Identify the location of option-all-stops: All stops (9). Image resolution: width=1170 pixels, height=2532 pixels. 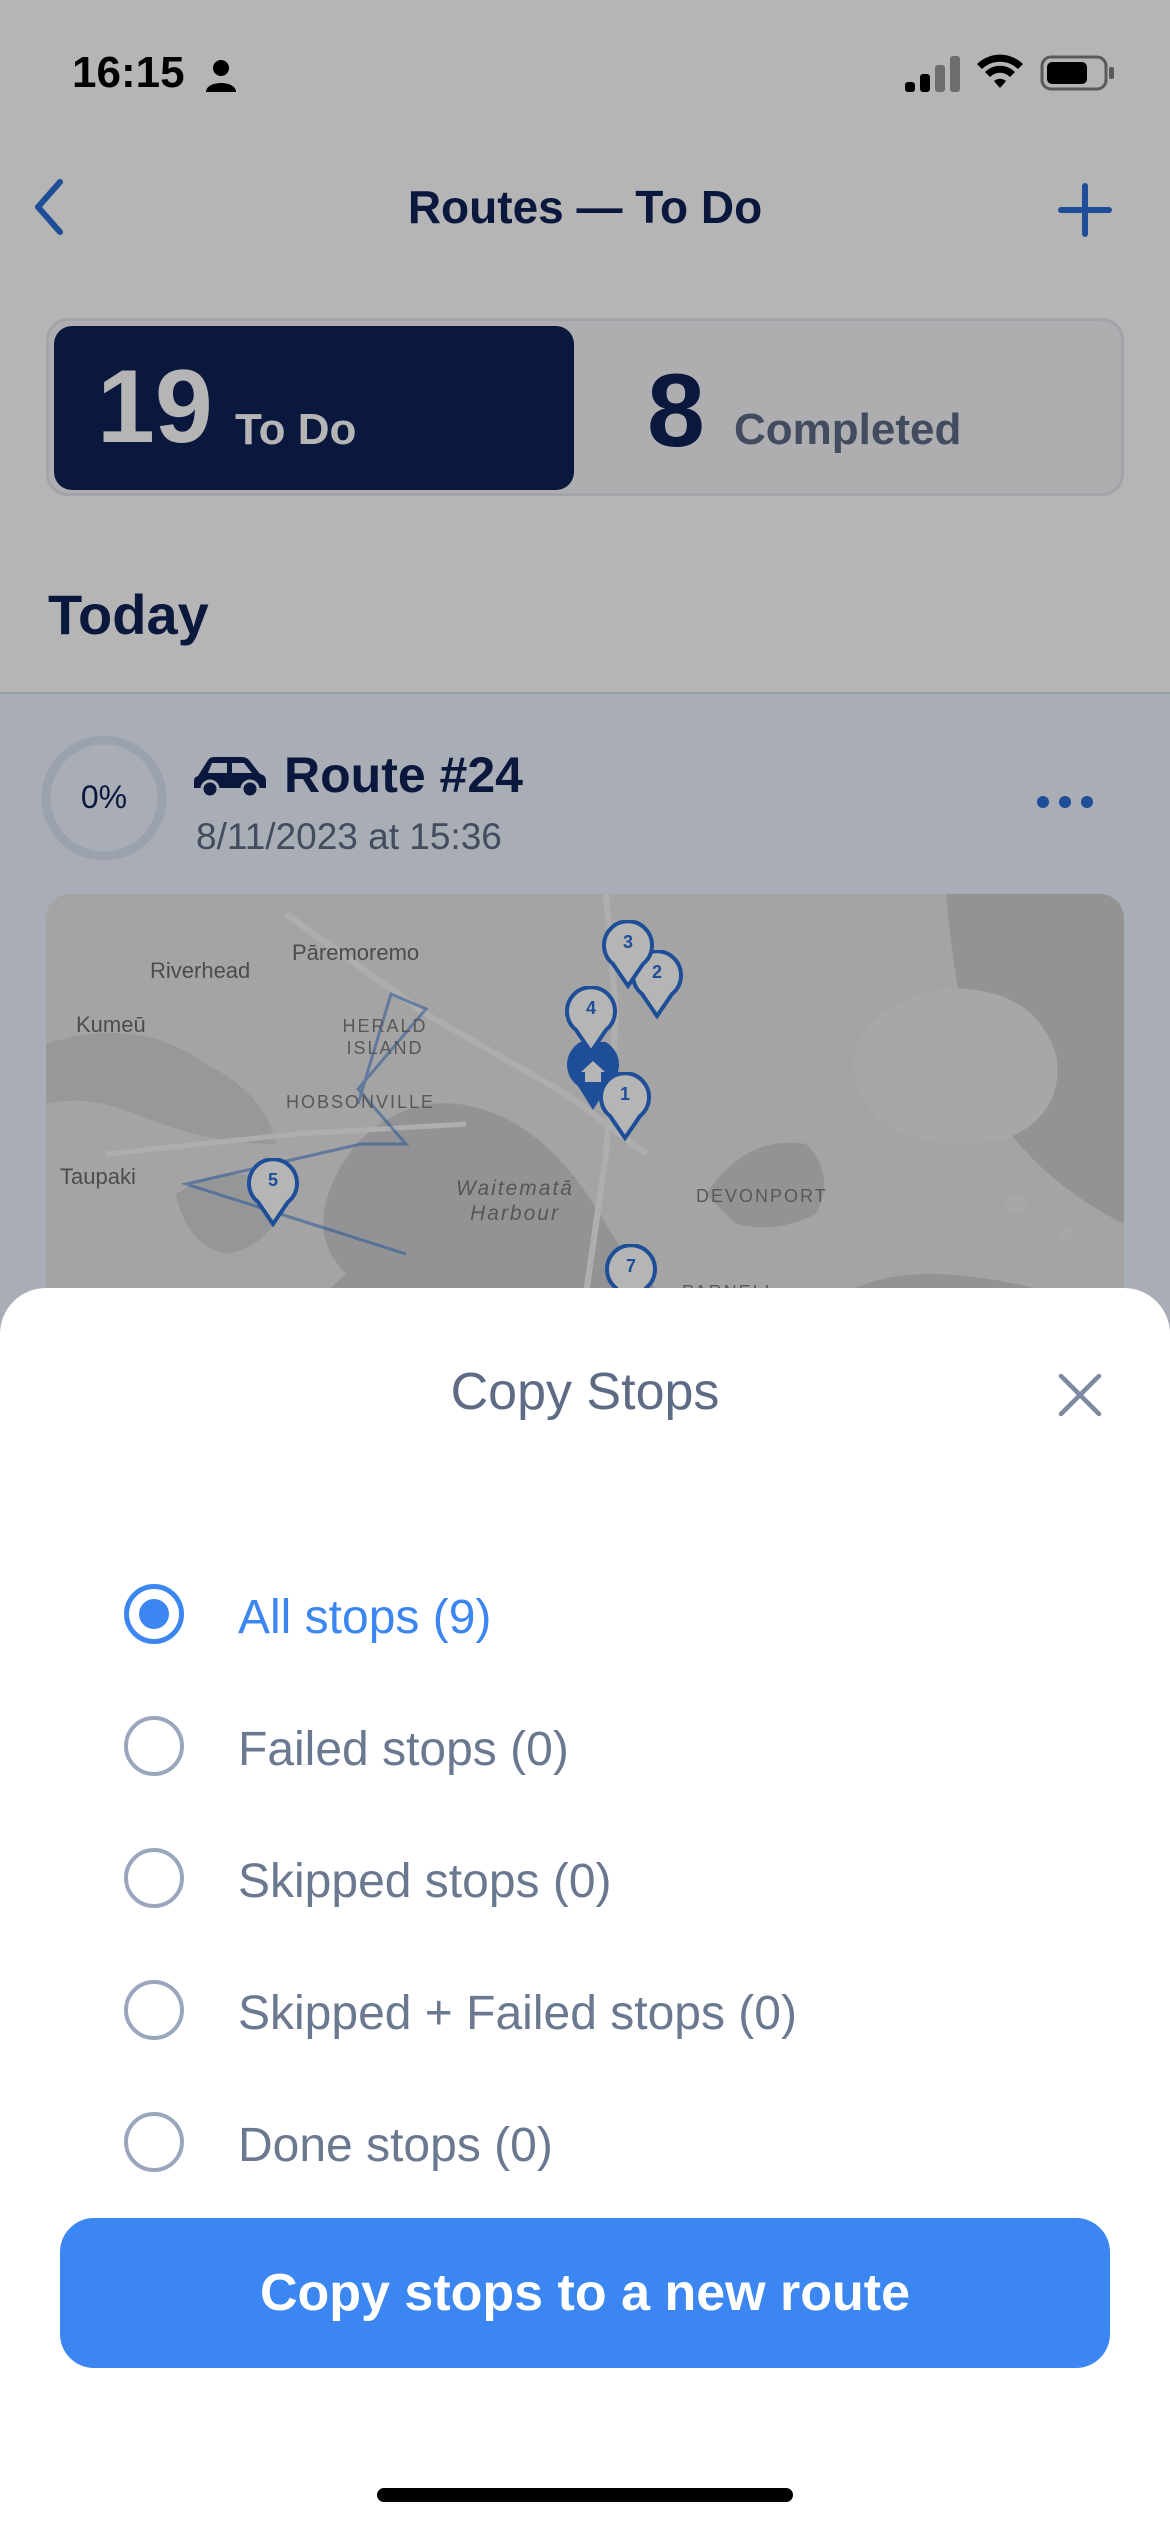
(595, 1614).